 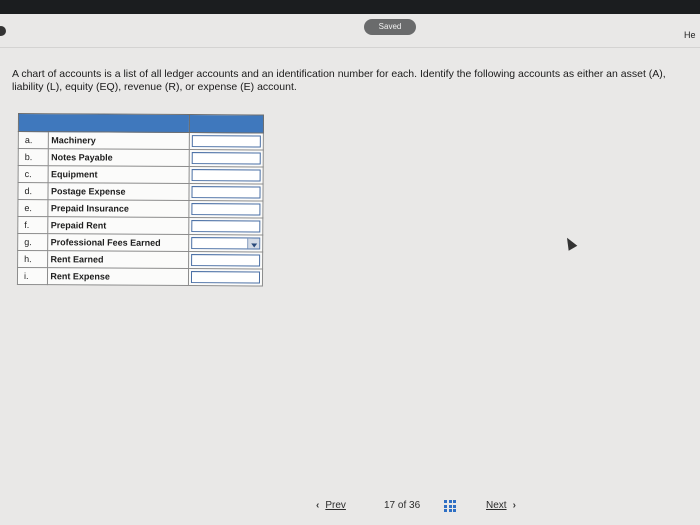 I want to click on account-name: Rent Earned, so click(x=118, y=259).